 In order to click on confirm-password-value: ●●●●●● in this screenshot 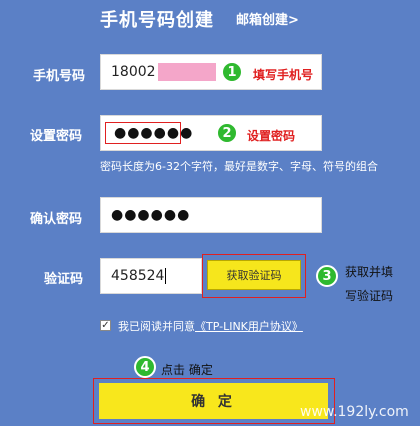, I will do `click(151, 215)`.